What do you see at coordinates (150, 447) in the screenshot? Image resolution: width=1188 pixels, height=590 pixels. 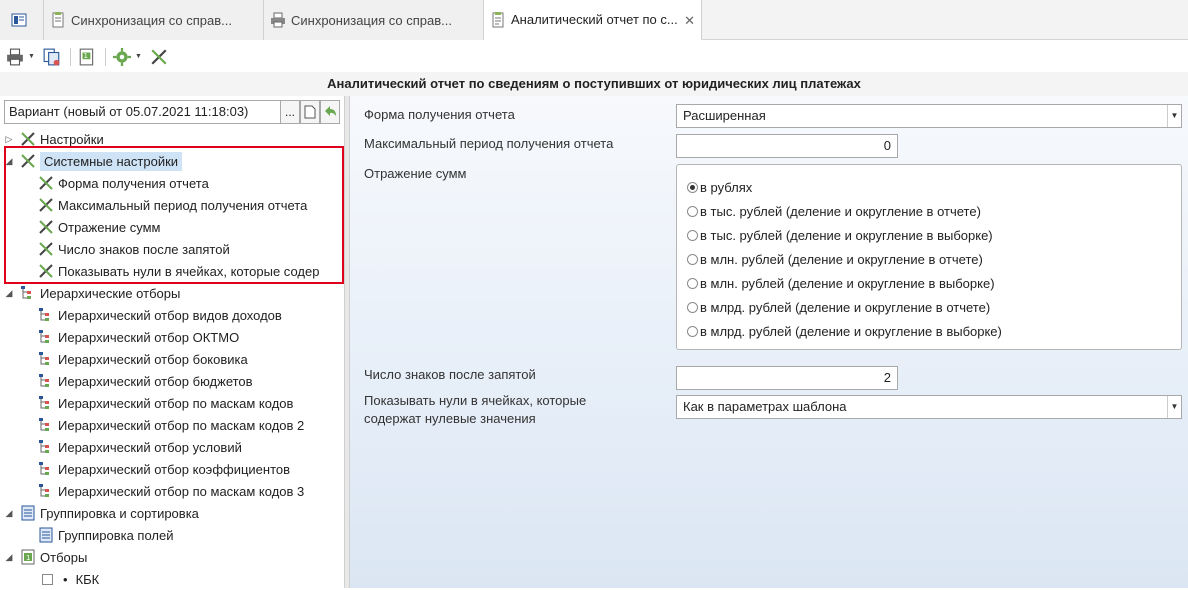 I see `tree-item-label: Иерархический отбор условий` at bounding box center [150, 447].